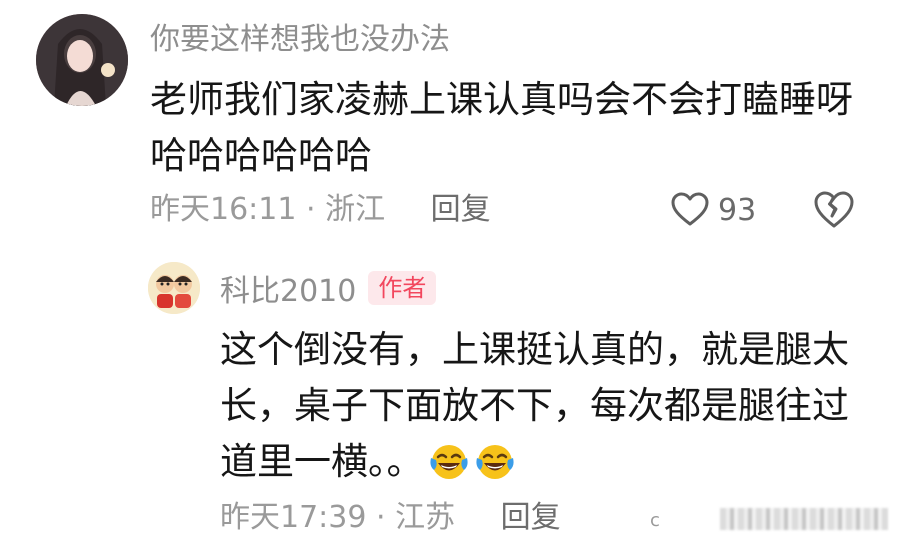 The height and width of the screenshot is (548, 900). Describe the element at coordinates (300, 40) in the screenshot. I see `comment-username: 你要这样想我也没办法` at that location.